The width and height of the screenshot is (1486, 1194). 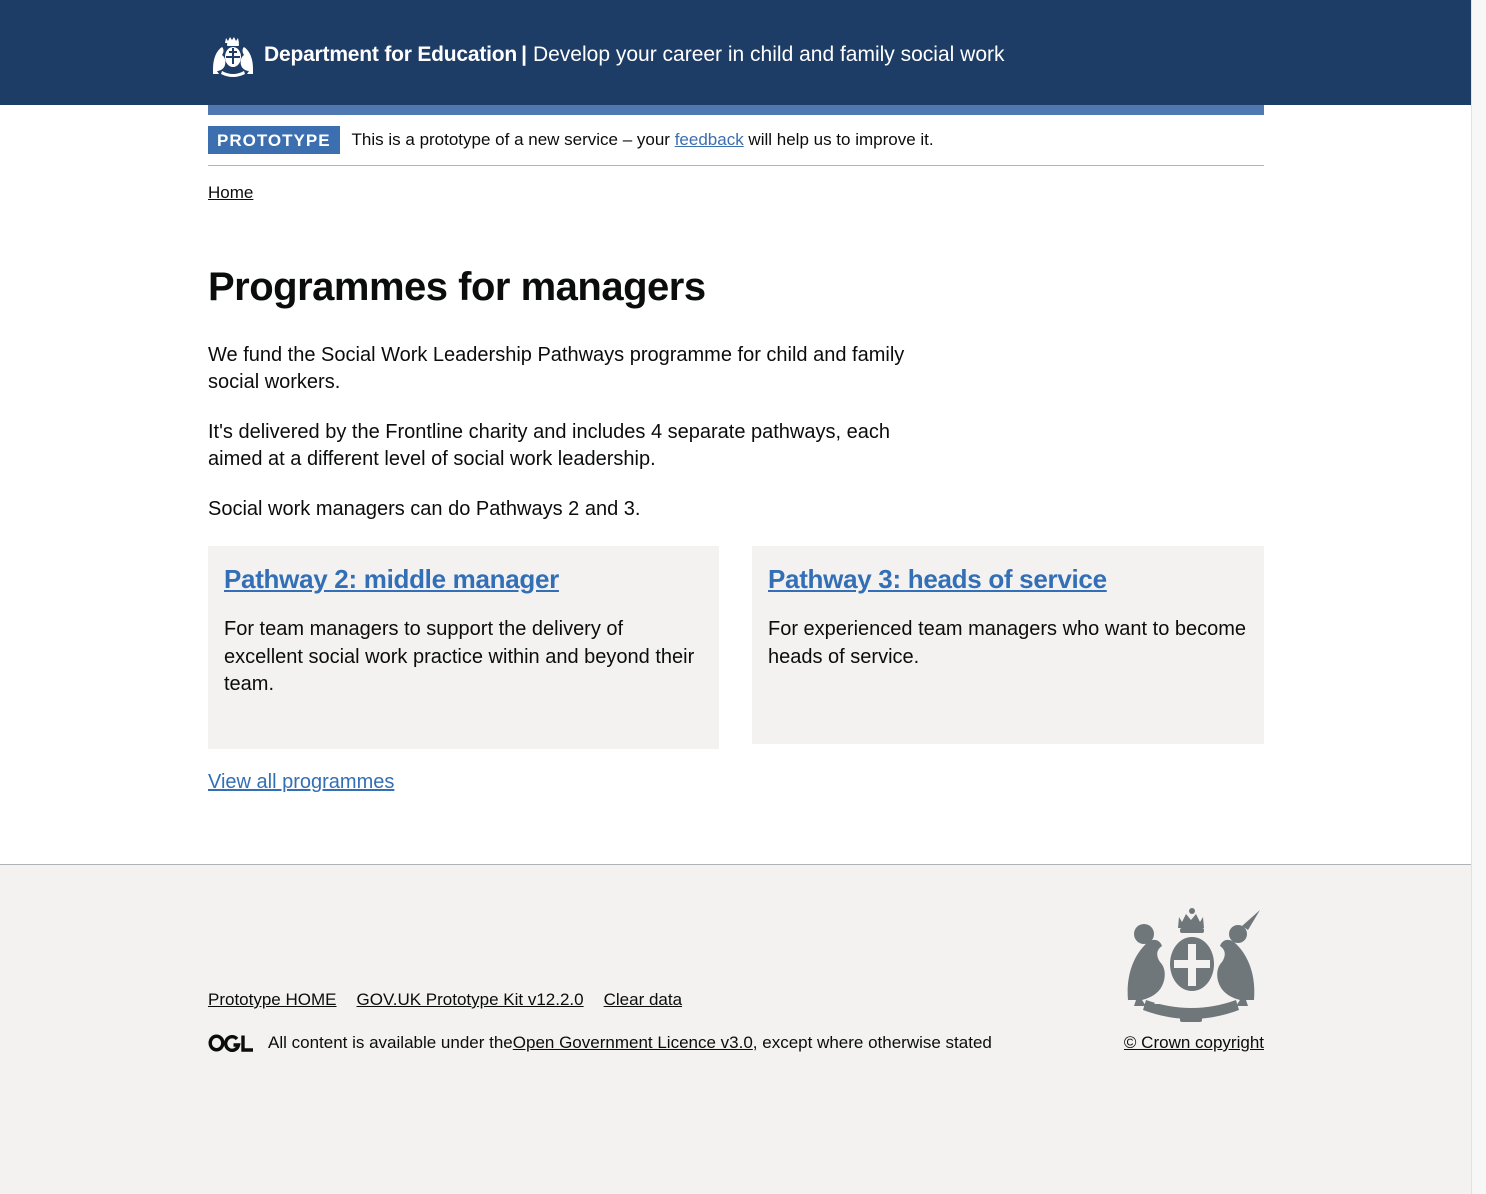 What do you see at coordinates (391, 54) in the screenshot?
I see `organisation-name: Department for Education` at bounding box center [391, 54].